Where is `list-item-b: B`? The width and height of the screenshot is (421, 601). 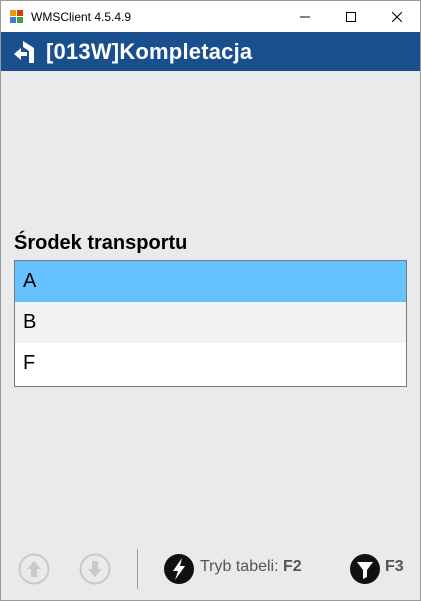 list-item-b: B is located at coordinates (210, 322).